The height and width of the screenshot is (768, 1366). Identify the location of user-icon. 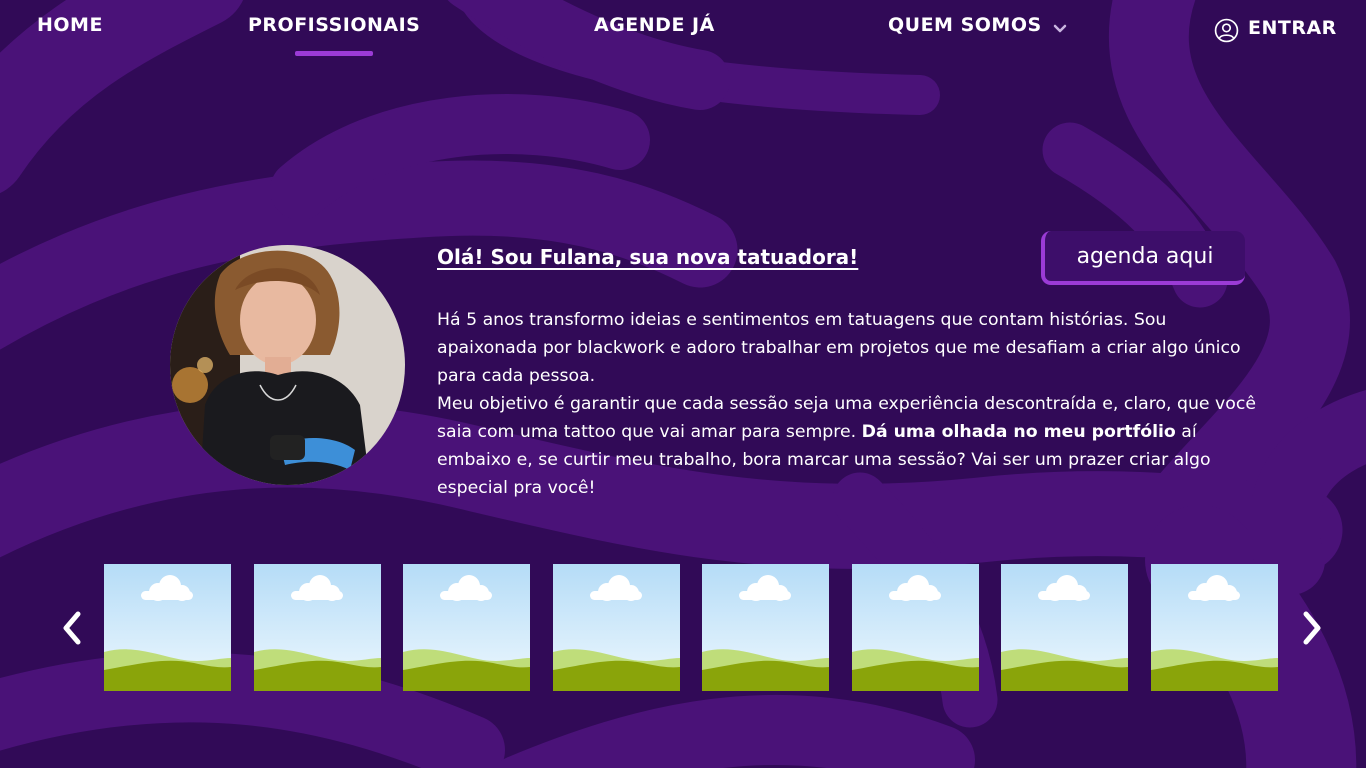
(1226, 30).